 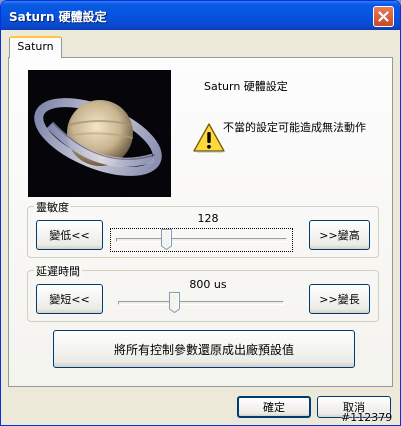 I want to click on warning-text: 不當的設定可能造成無法動作, so click(x=294, y=127).